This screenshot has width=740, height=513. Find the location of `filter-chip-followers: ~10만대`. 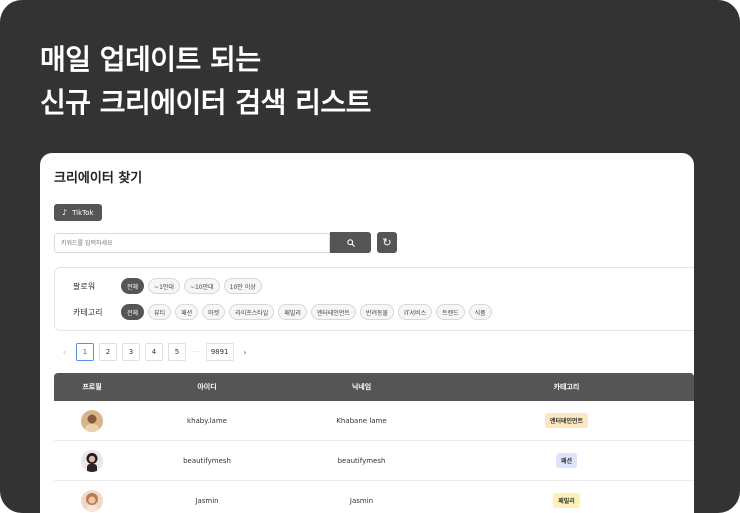

filter-chip-followers: ~10만대 is located at coordinates (201, 286).